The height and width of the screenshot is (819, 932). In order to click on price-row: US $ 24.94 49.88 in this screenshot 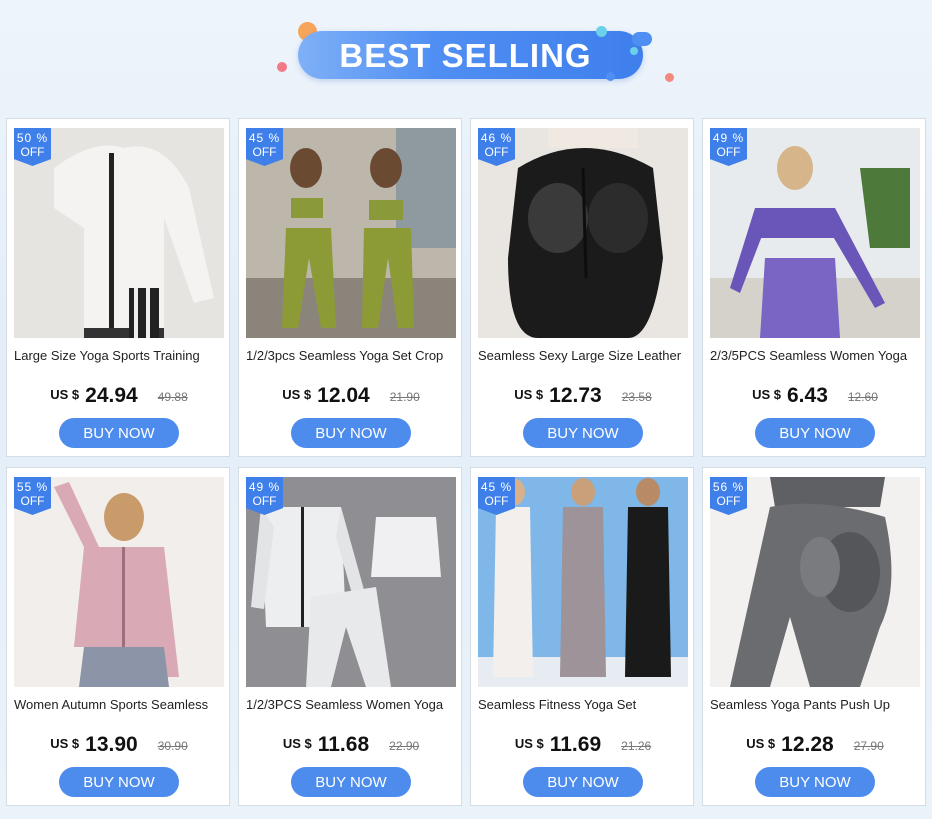, I will do `click(119, 396)`.